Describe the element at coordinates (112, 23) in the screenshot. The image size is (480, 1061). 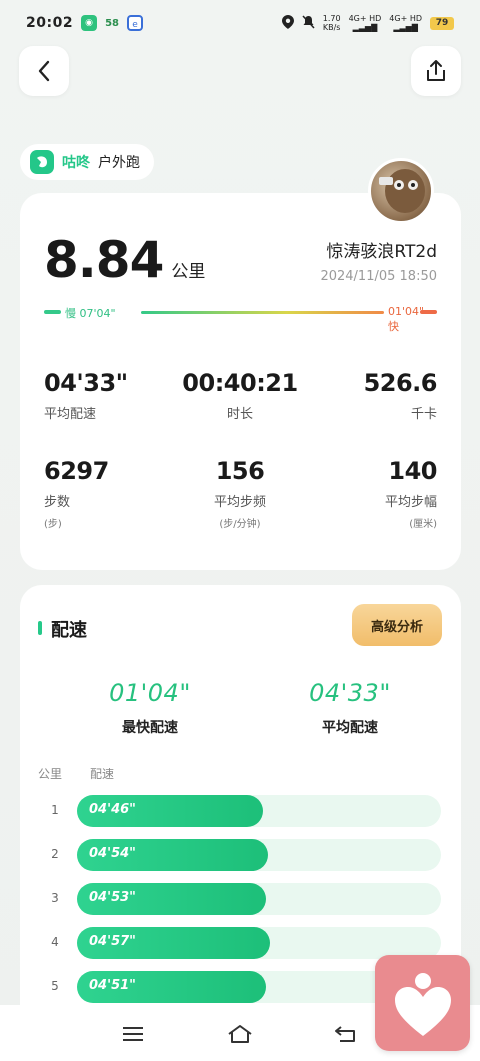
I see `notification-count: 58` at that location.